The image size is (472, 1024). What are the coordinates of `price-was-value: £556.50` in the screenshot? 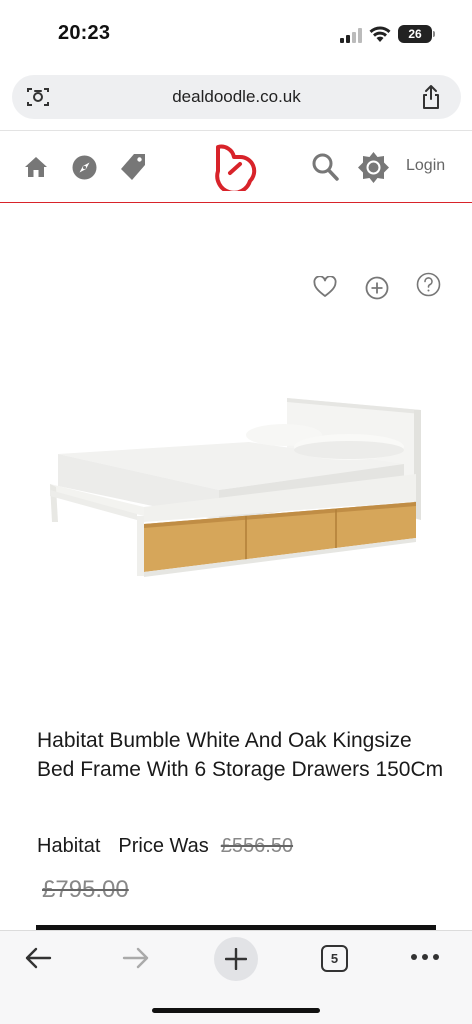 It's located at (257, 846).